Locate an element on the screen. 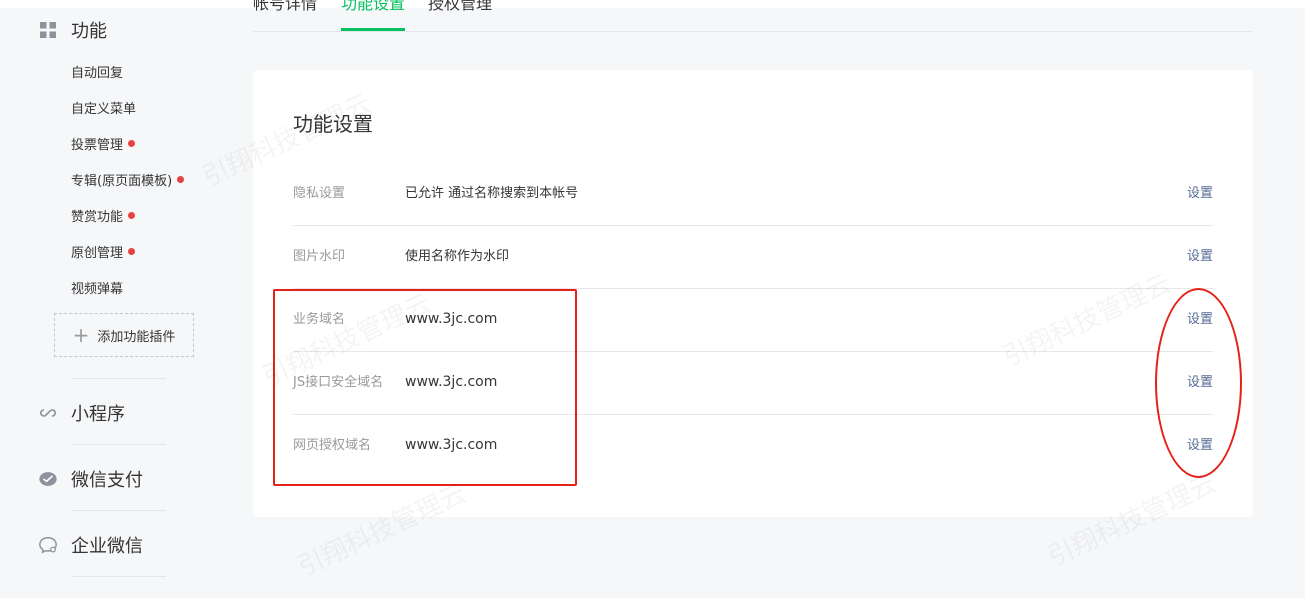  annotation-oval is located at coordinates (1198, 383).